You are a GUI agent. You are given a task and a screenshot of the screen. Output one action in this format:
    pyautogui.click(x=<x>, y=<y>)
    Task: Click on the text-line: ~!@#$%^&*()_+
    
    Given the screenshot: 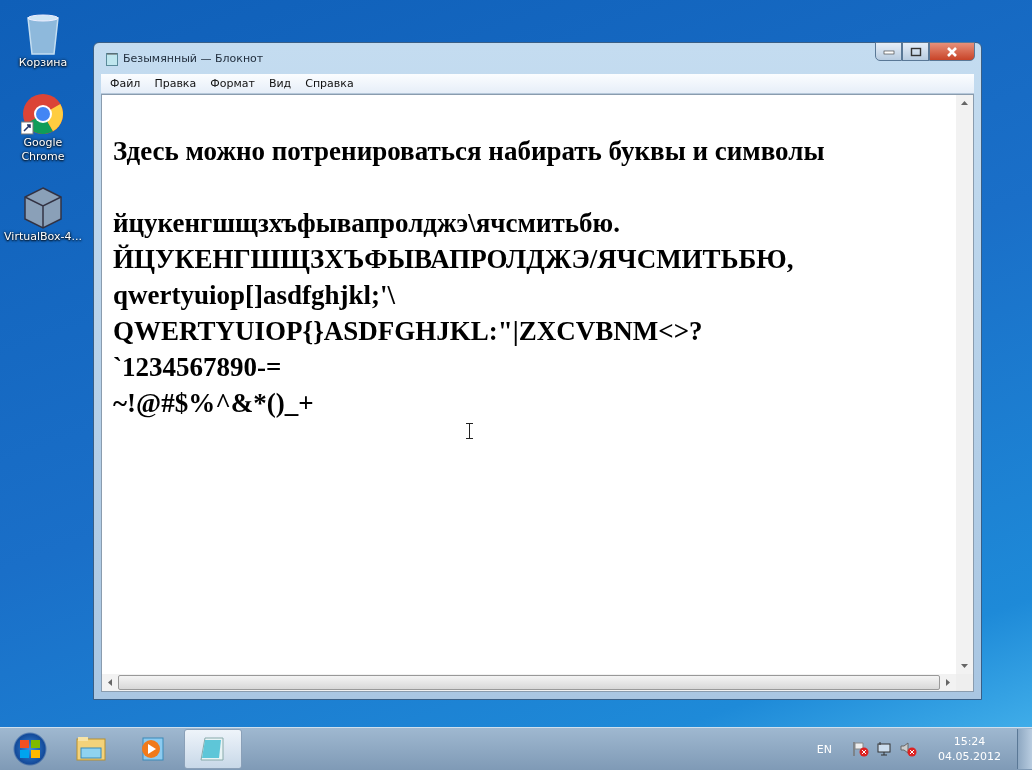 What is the action you would take?
    pyautogui.click(x=214, y=403)
    